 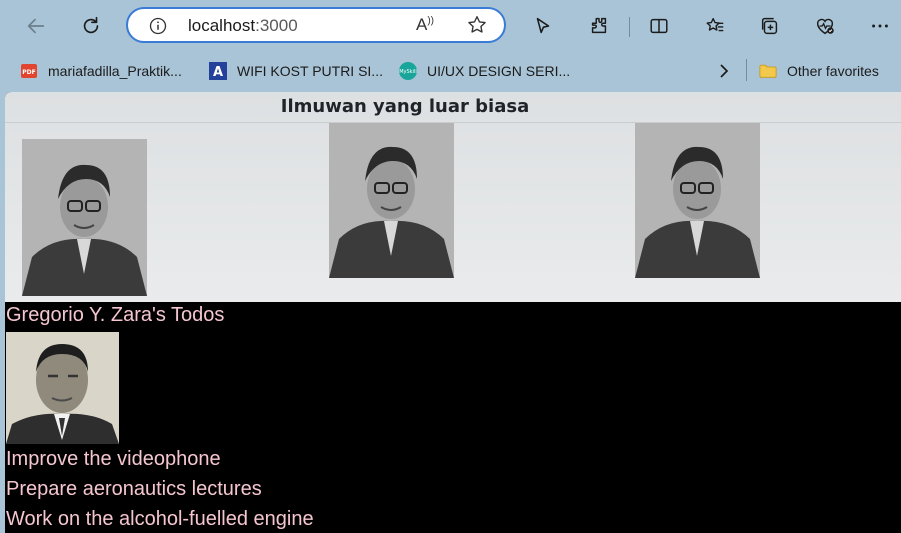 I want to click on split-screen-icon, so click(x=659, y=26).